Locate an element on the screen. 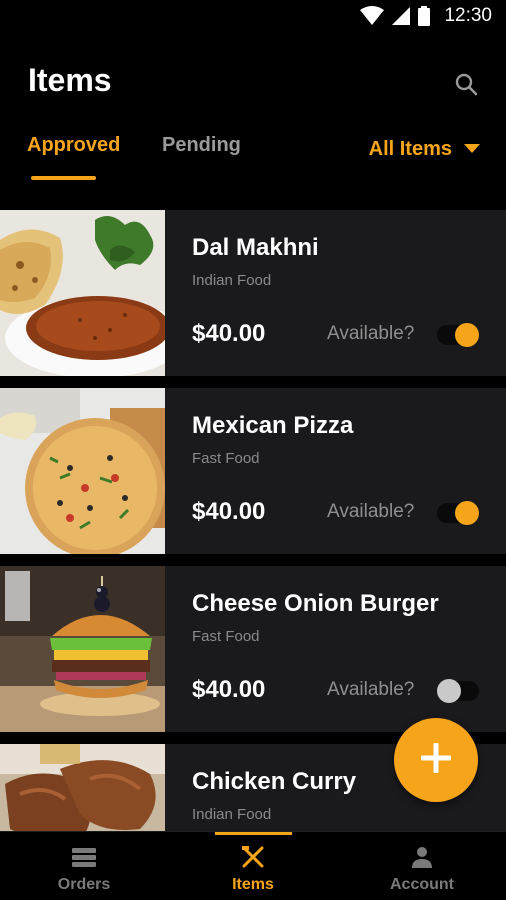  bottom-navigation: Orders Items Account is located at coordinates (253, 865).